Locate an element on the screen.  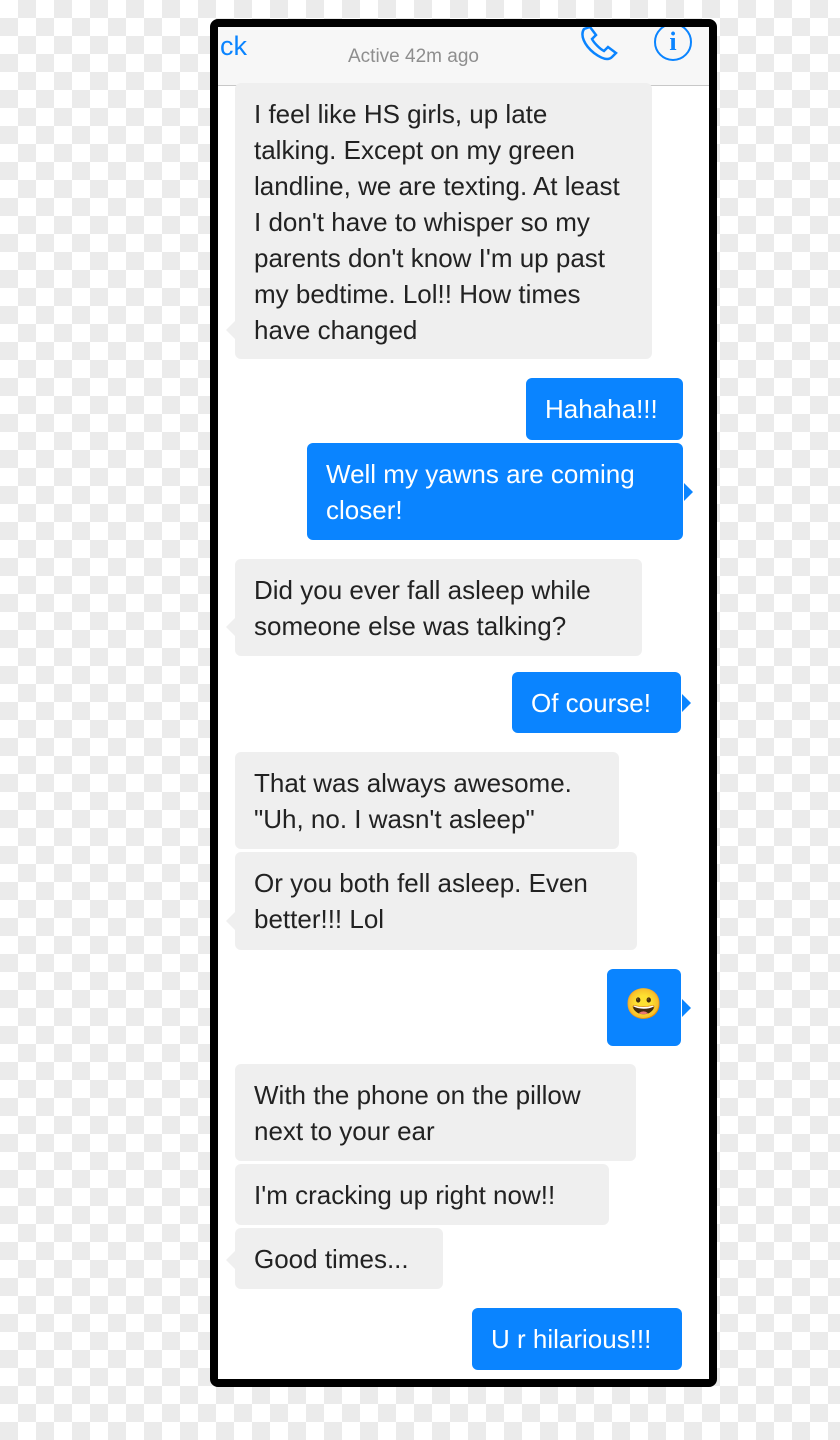
message-bubble-outgoing: Well my yawns are coming closer! is located at coordinates (500, 491).